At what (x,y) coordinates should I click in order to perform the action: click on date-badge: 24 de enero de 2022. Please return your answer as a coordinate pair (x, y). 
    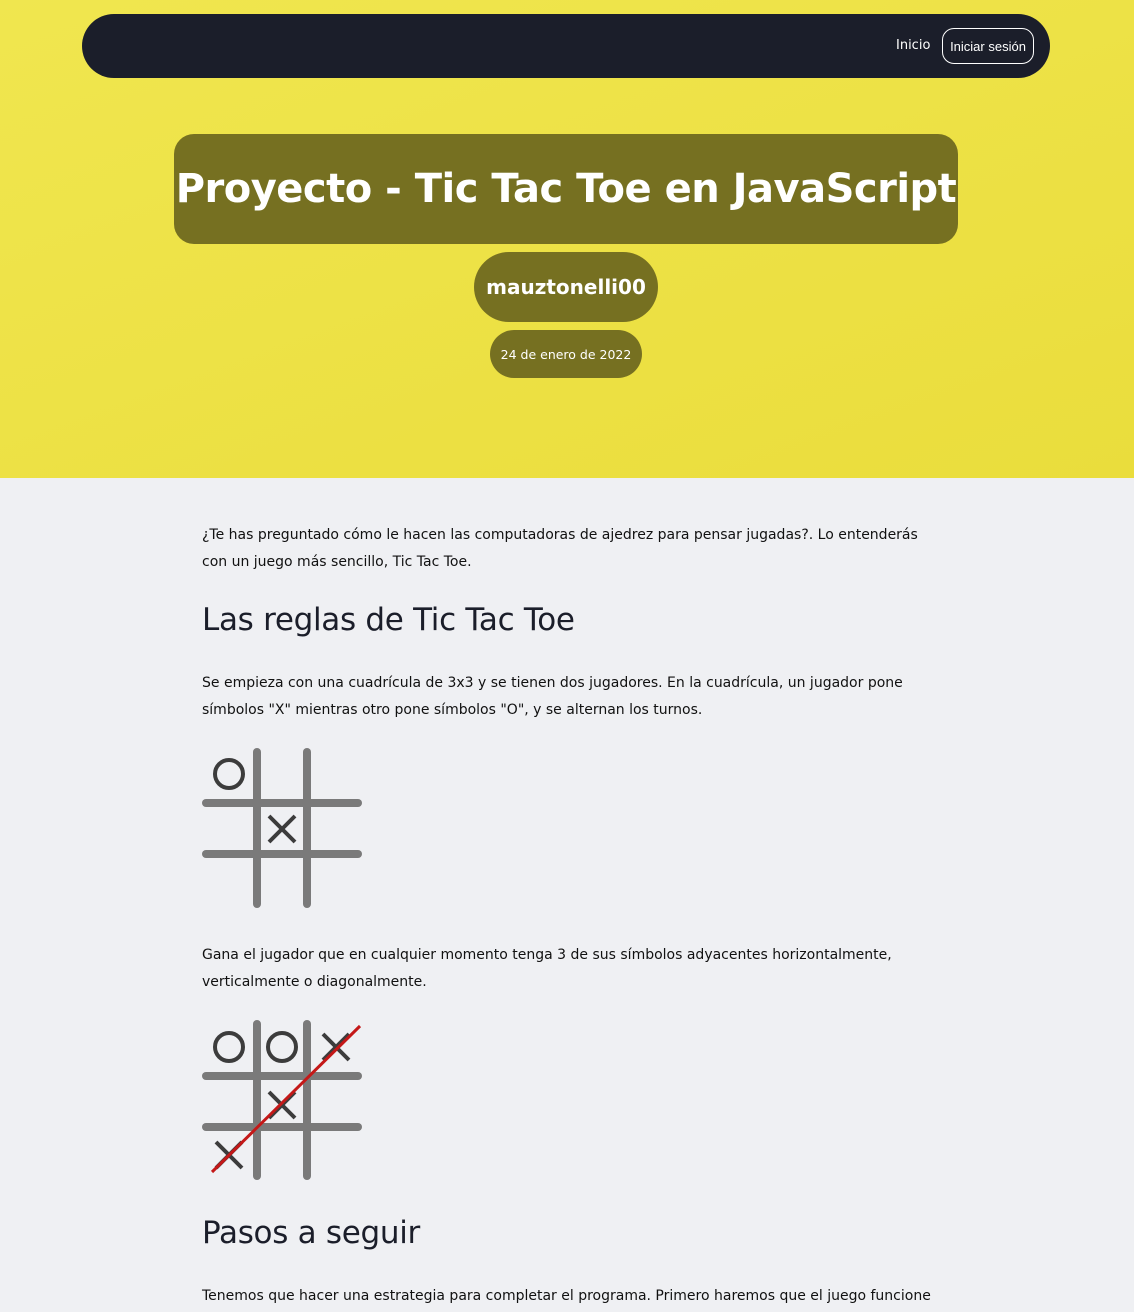
    Looking at the image, I should click on (566, 354).